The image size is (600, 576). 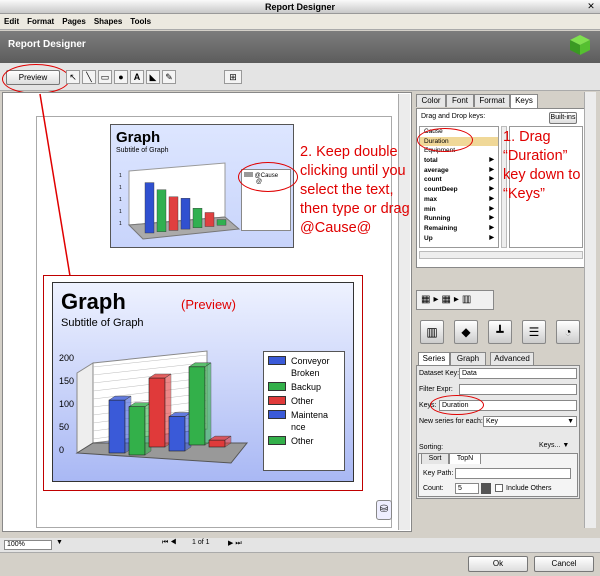 I want to click on count-label: Count:, so click(x=433, y=488).